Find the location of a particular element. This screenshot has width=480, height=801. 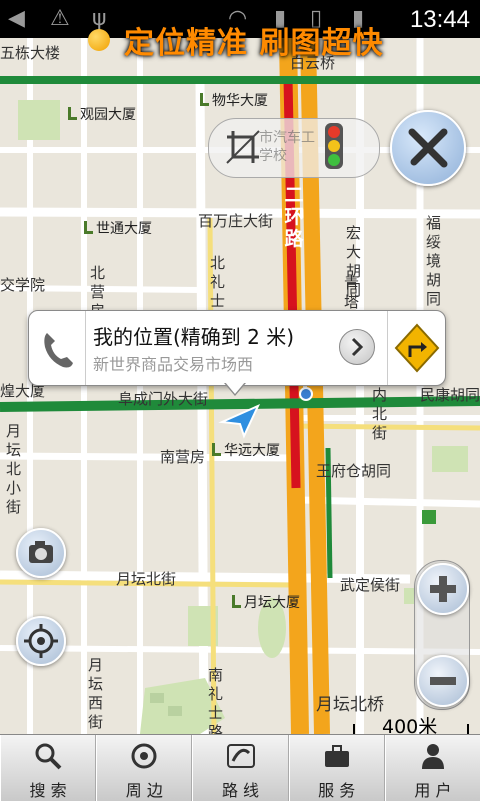

back-arrow-icon: ◀ is located at coordinates (16, 18).